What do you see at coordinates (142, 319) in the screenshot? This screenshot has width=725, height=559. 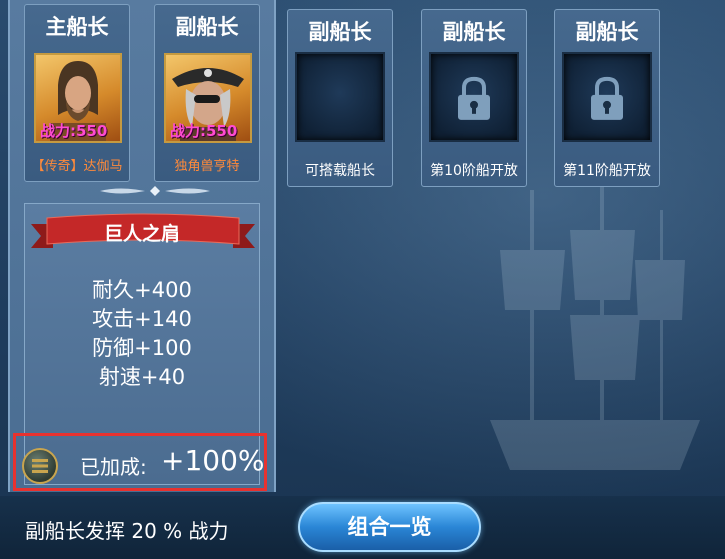 I see `stat-attack: 攻击+140` at bounding box center [142, 319].